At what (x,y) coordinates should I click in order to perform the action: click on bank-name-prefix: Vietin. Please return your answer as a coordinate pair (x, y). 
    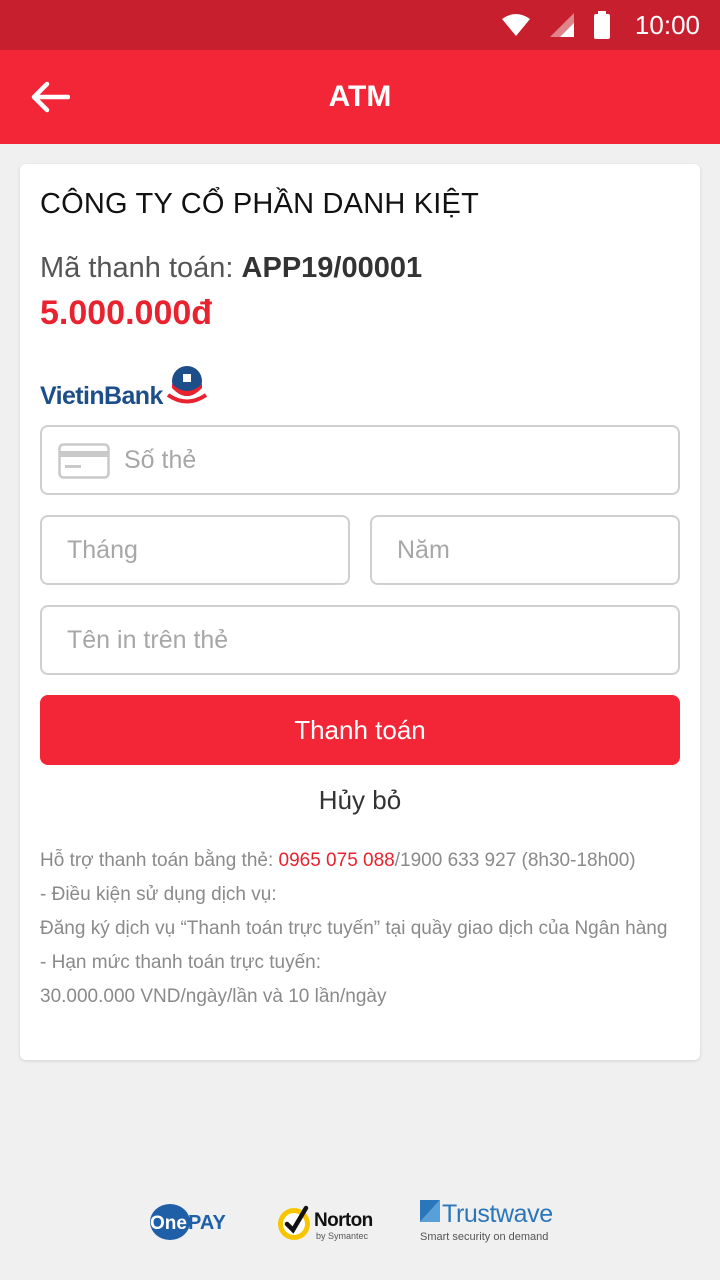
    Looking at the image, I should click on (72, 396).